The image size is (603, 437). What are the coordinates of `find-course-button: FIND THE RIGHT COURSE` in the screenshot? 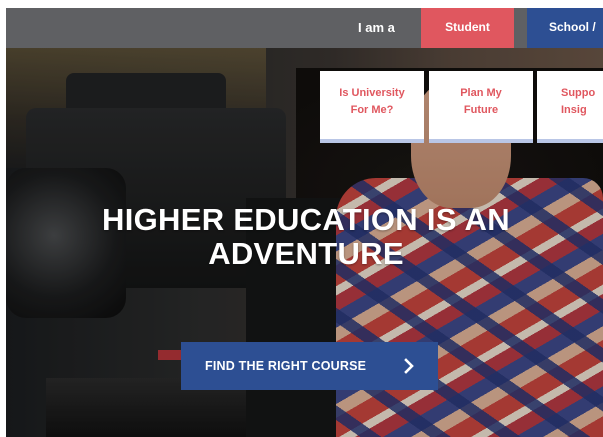 It's located at (309, 366).